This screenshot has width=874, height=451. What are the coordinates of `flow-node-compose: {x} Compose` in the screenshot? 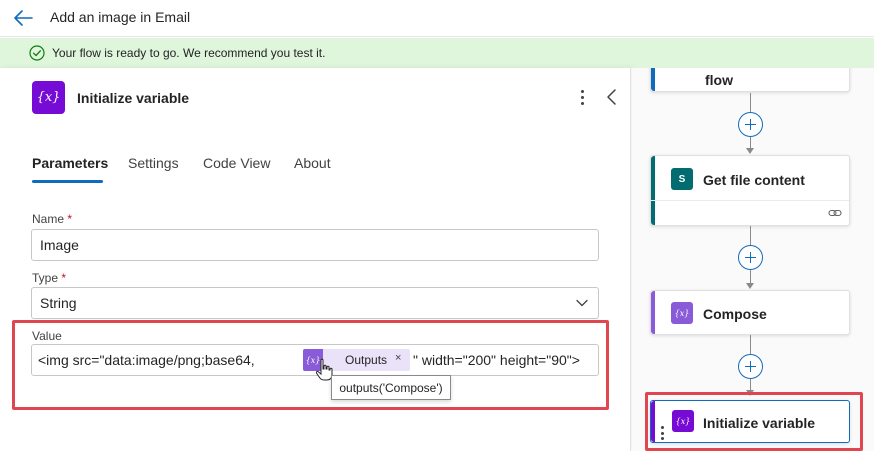 It's located at (750, 312).